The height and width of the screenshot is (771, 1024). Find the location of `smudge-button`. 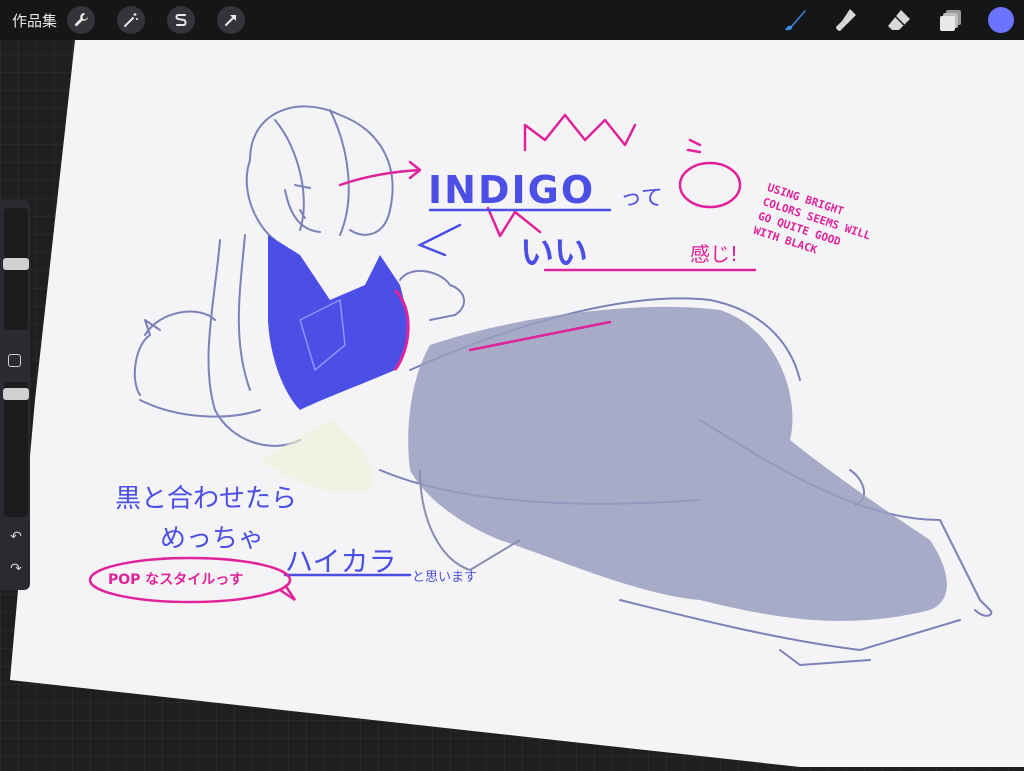

smudge-button is located at coordinates (847, 20).